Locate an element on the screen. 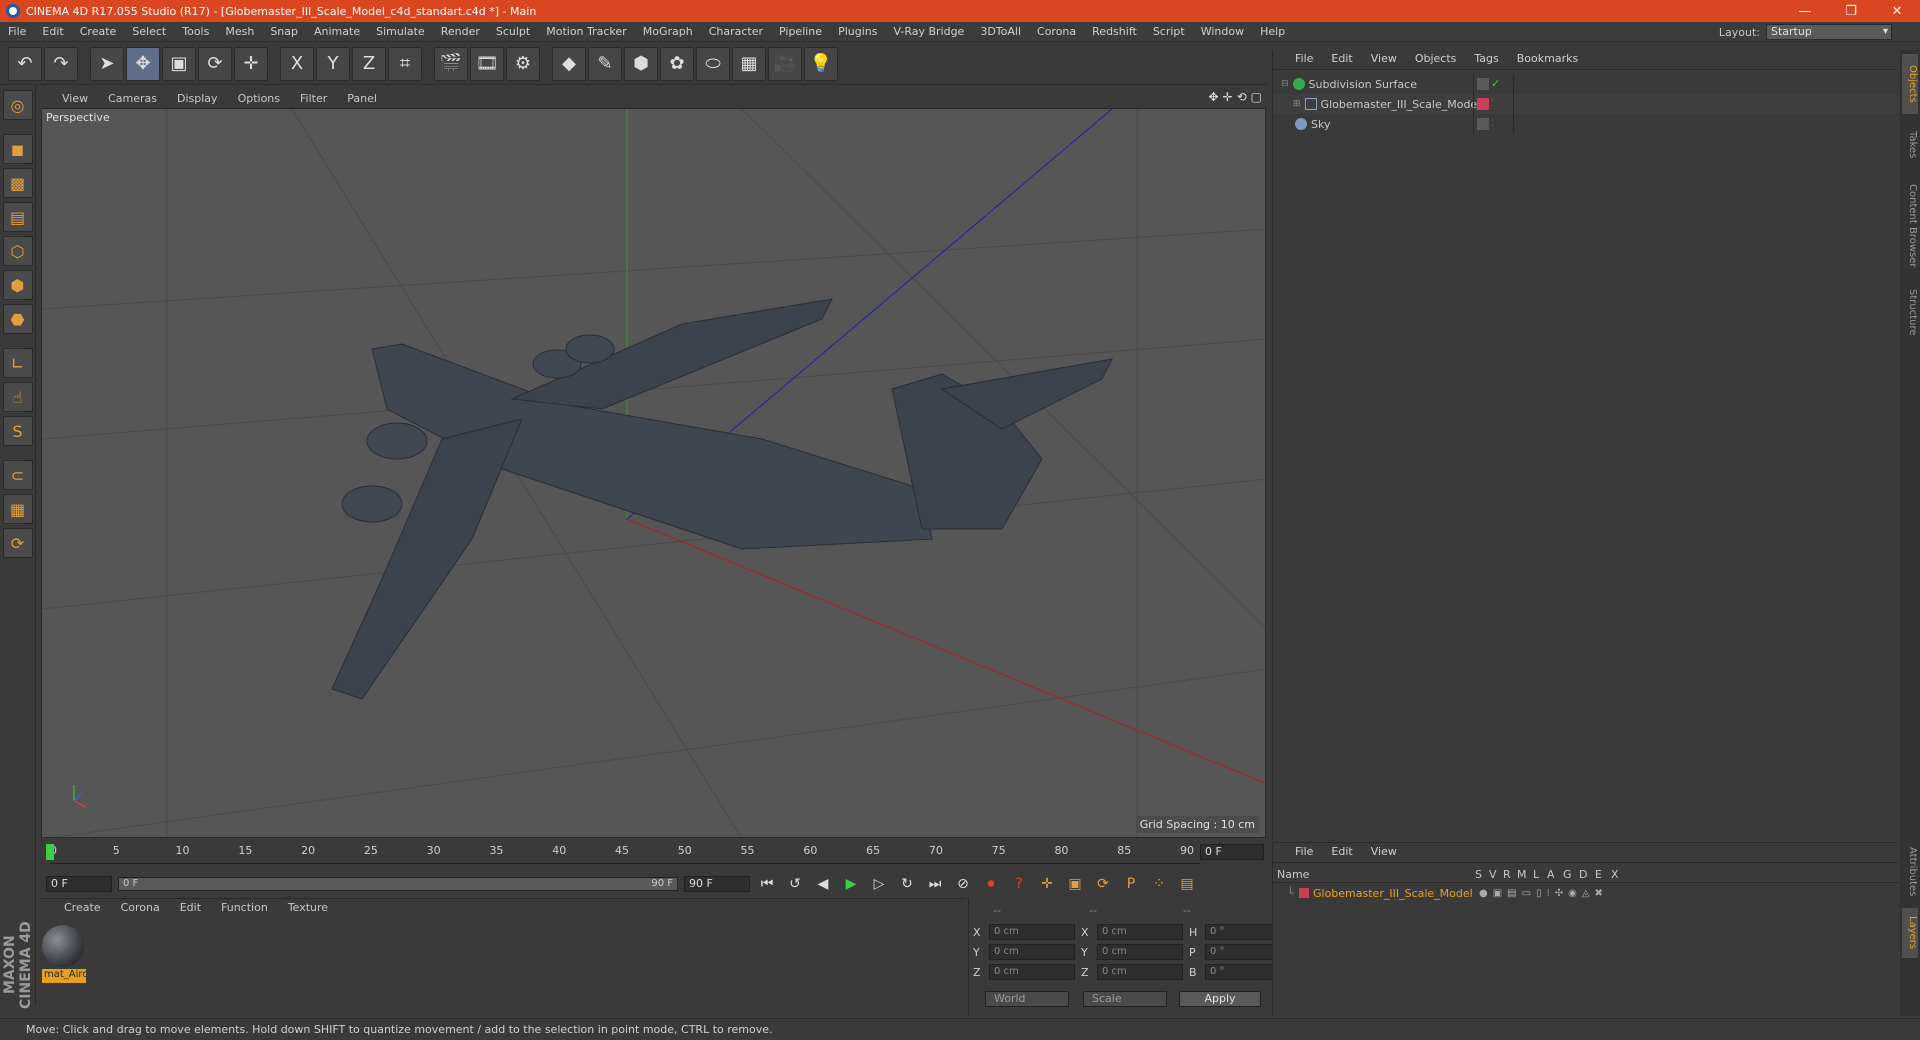  size-x-field: 0 cm is located at coordinates (1140, 932).